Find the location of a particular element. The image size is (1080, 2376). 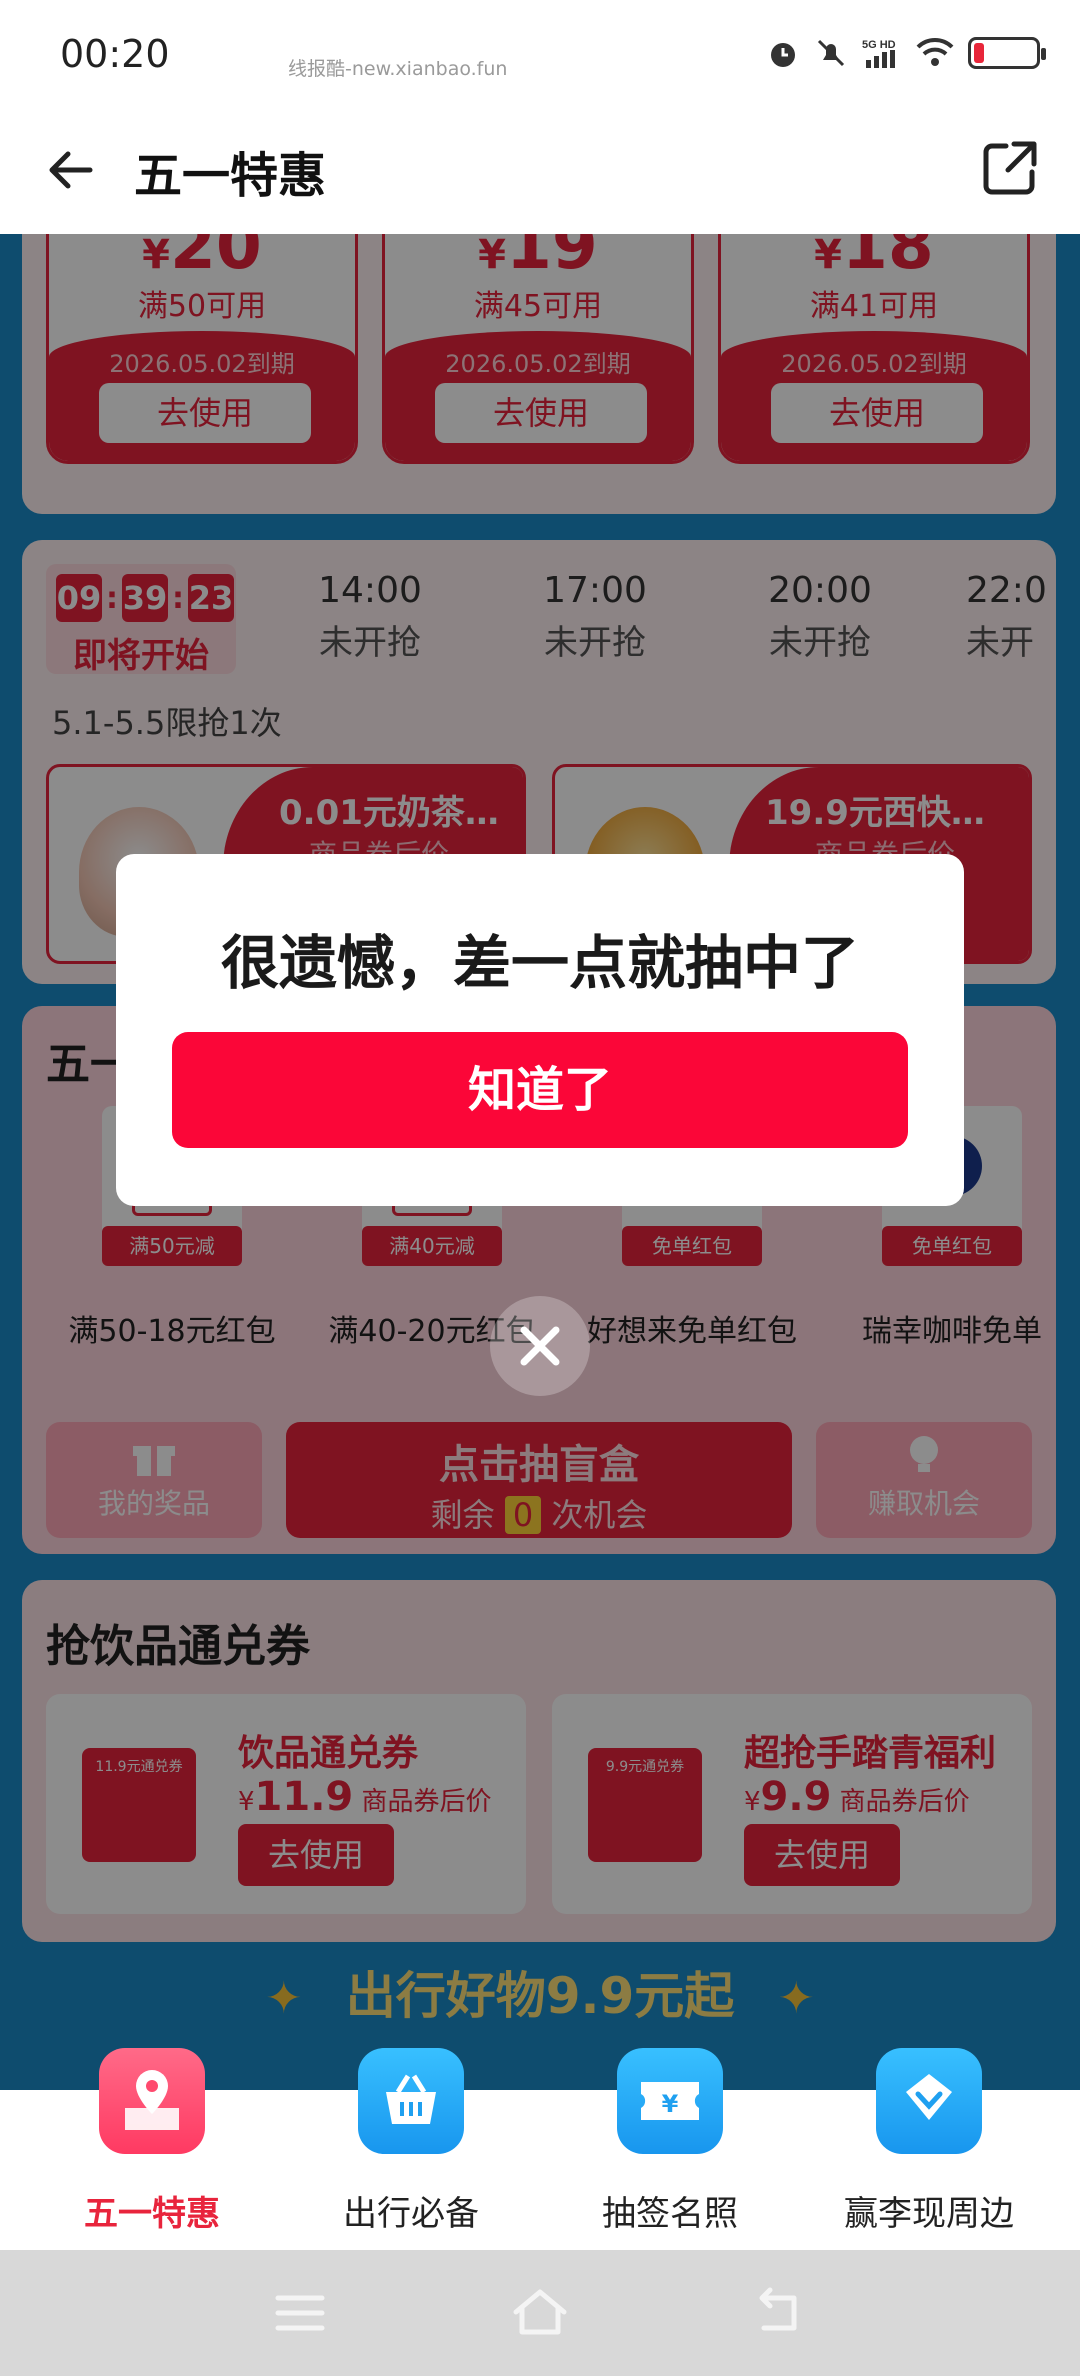

status-time: 00:20 is located at coordinates (115, 54).